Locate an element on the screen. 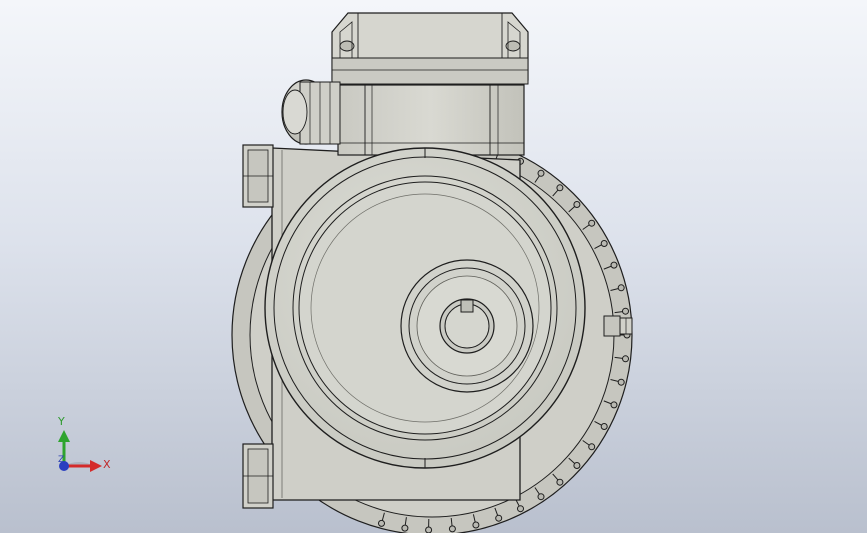  y-axis-arrowhead is located at coordinates (64, 436).